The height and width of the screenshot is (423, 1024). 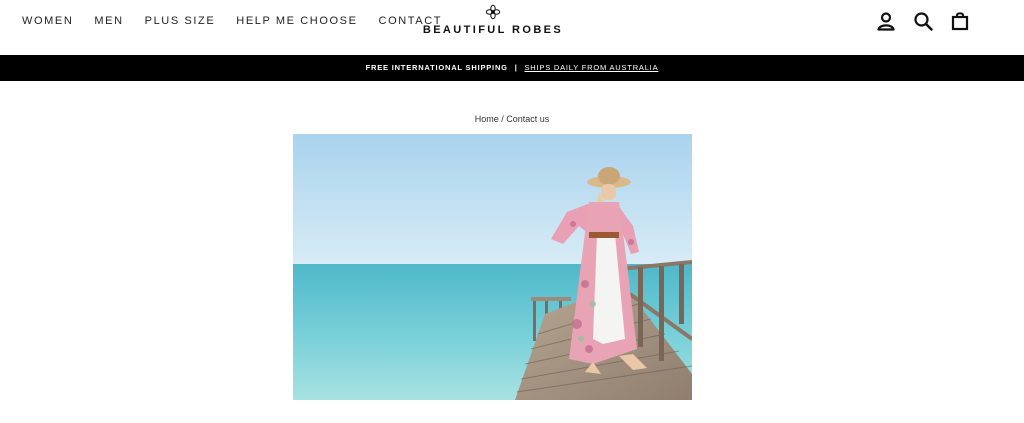 What do you see at coordinates (487, 119) in the screenshot?
I see `breadcrumb-home: Home` at bounding box center [487, 119].